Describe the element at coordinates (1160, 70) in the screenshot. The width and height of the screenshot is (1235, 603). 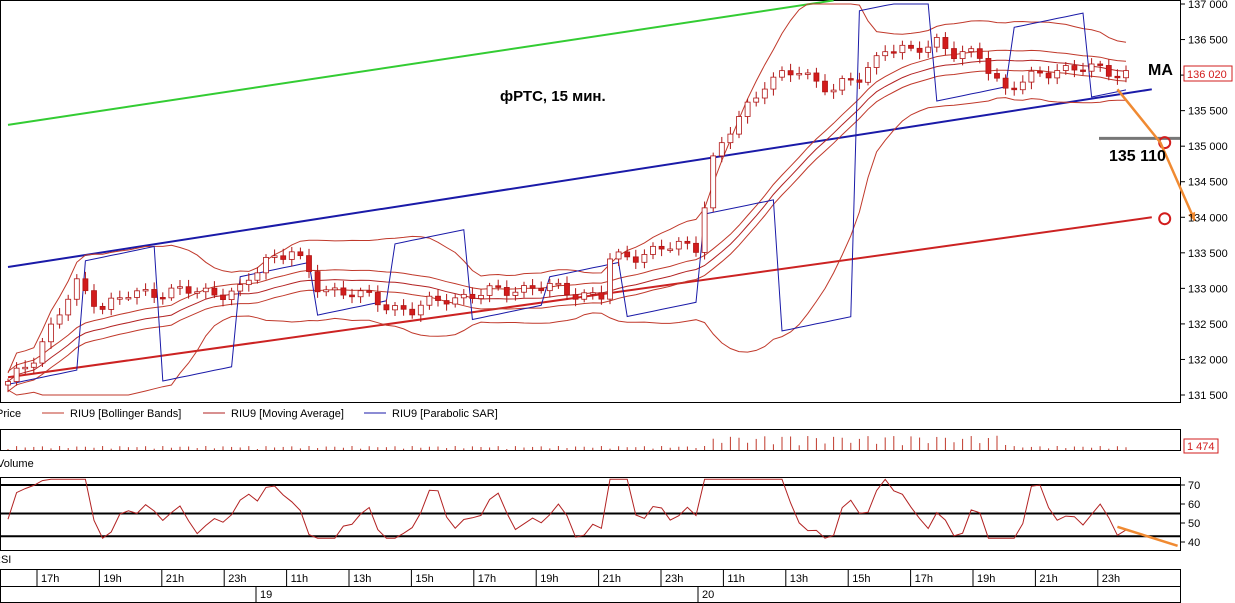
I see `ma-label: MA` at that location.